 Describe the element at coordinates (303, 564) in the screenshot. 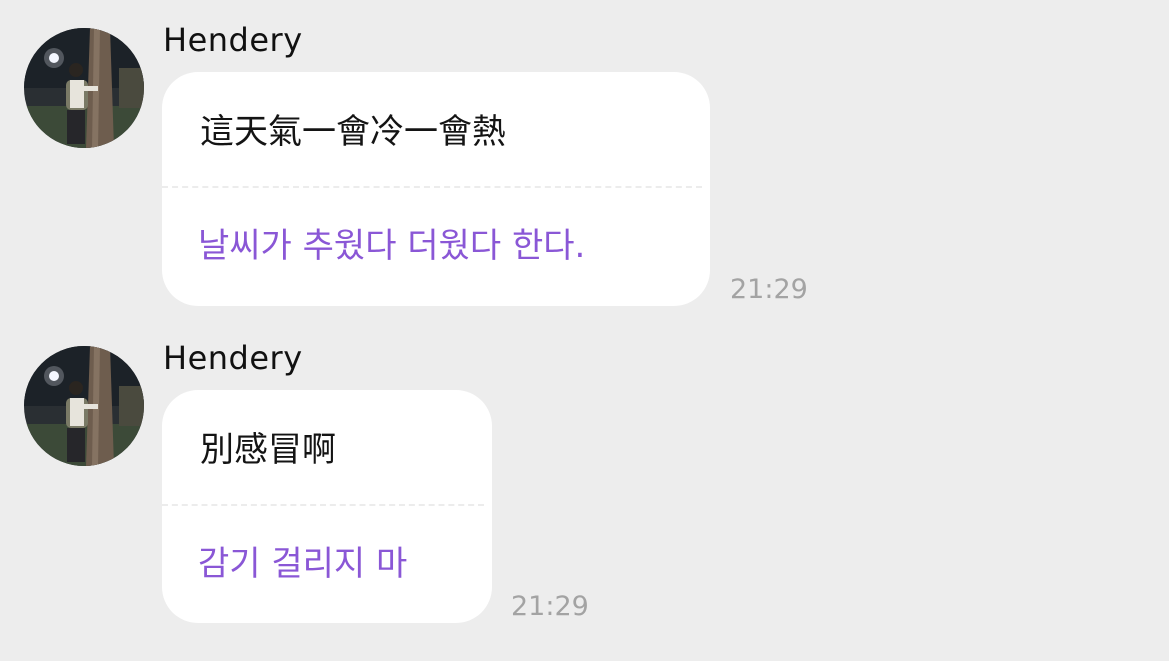

I see `translated-text: 감기 걸리지 마` at that location.